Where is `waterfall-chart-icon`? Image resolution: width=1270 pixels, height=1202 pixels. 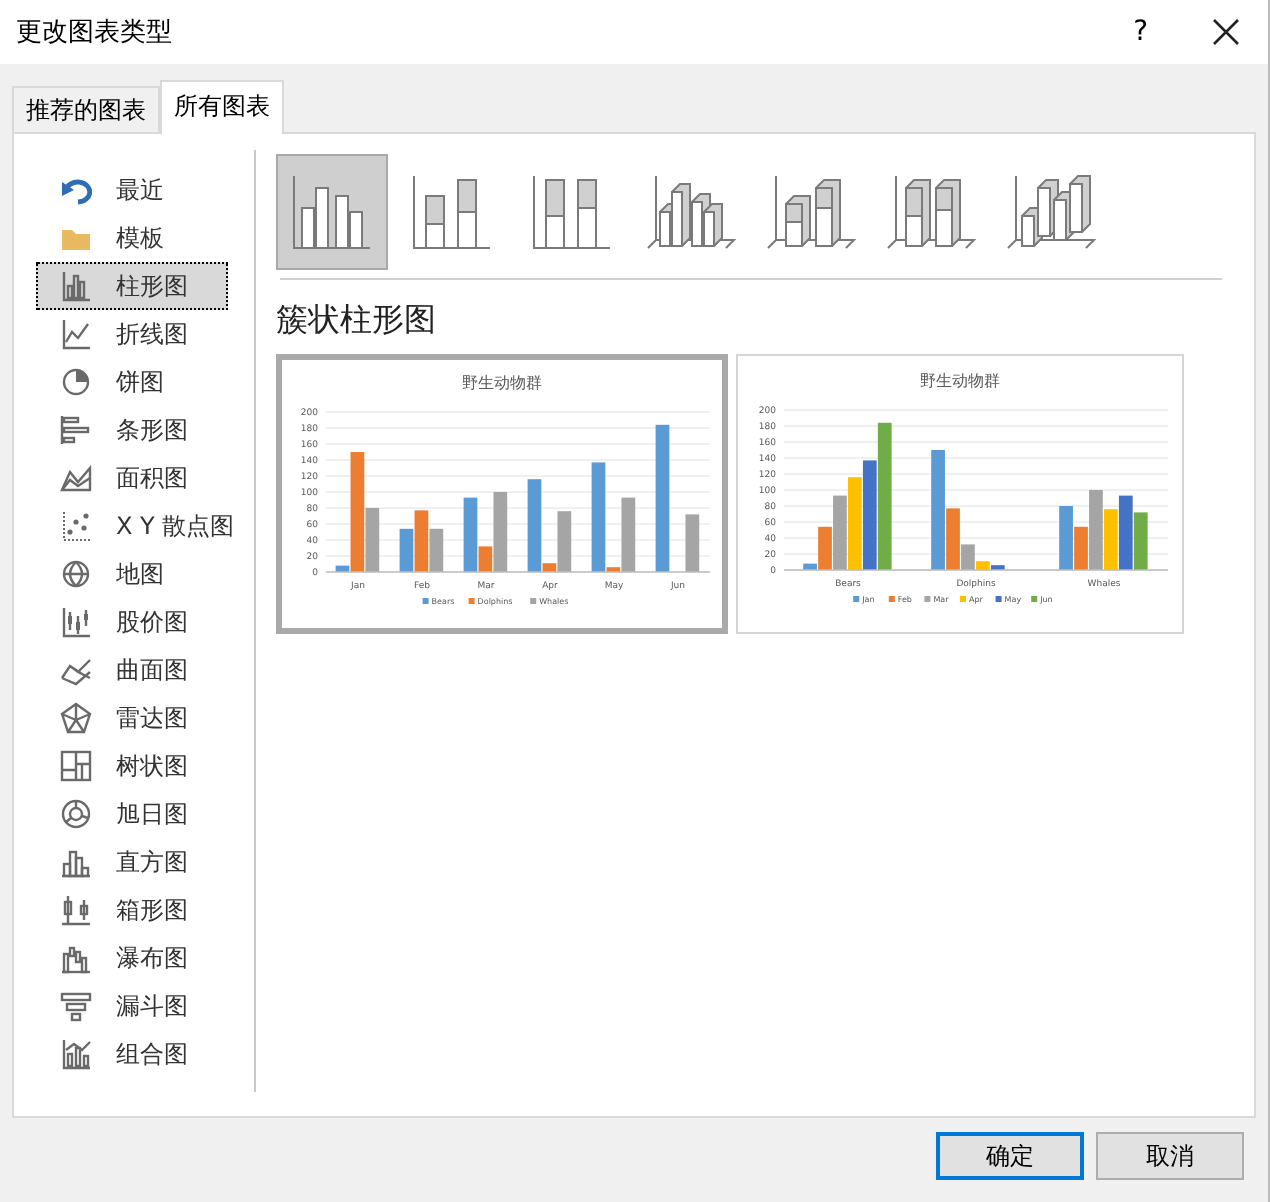 waterfall-chart-icon is located at coordinates (76, 958).